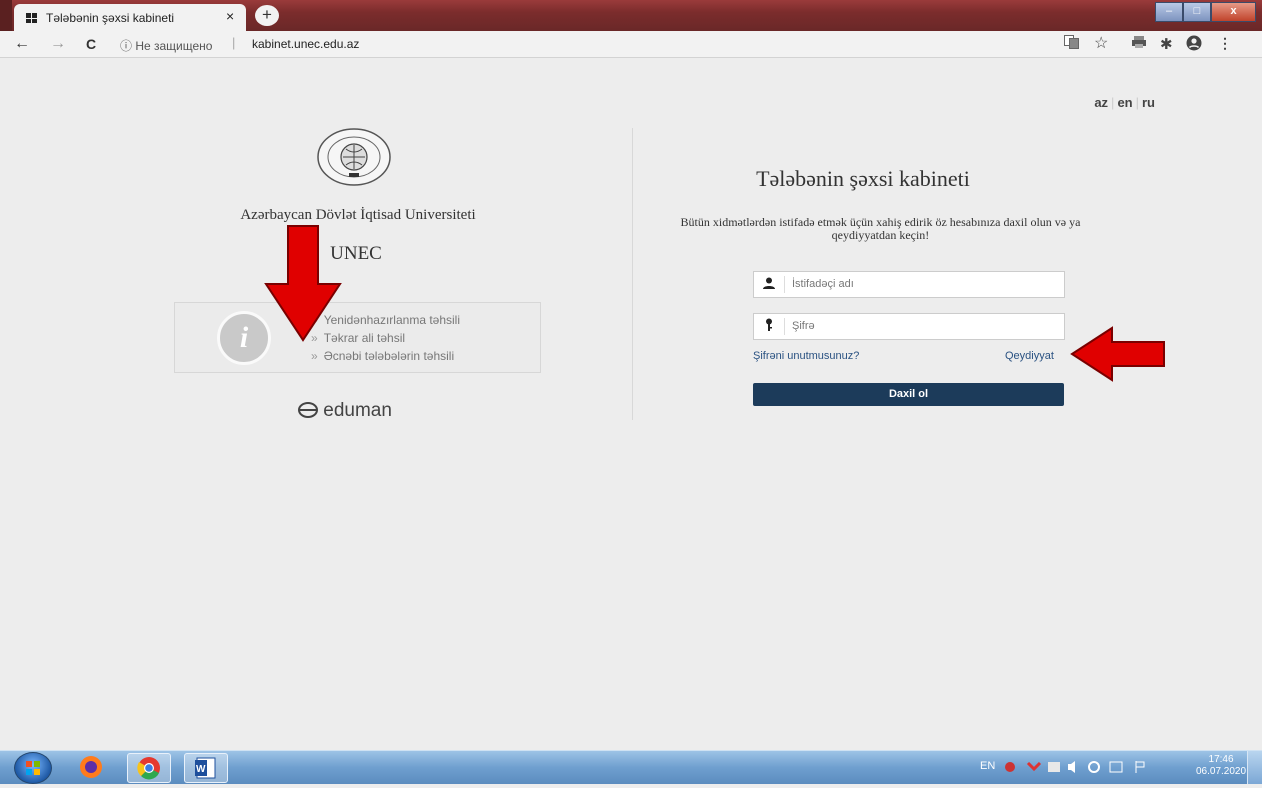  Describe the element at coordinates (1148, 102) in the screenshot. I see `lang-ru-link: ru` at that location.